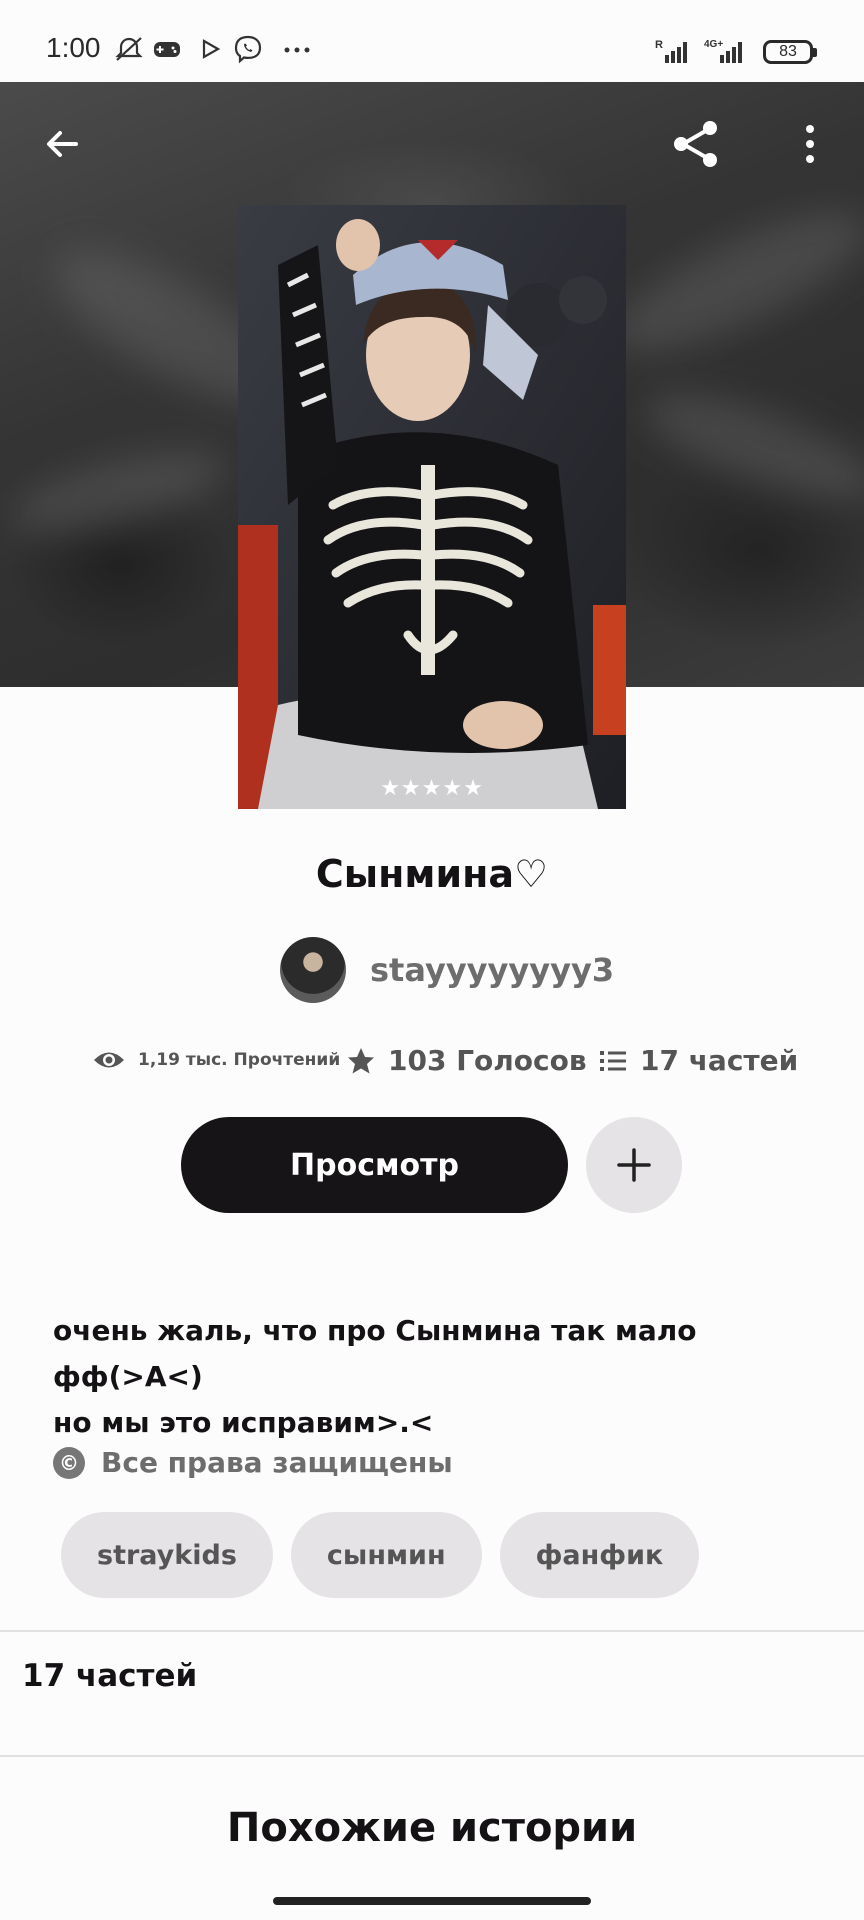 The width and height of the screenshot is (864, 1920). Describe the element at coordinates (109, 1060) in the screenshot. I see `eye-icon` at that location.